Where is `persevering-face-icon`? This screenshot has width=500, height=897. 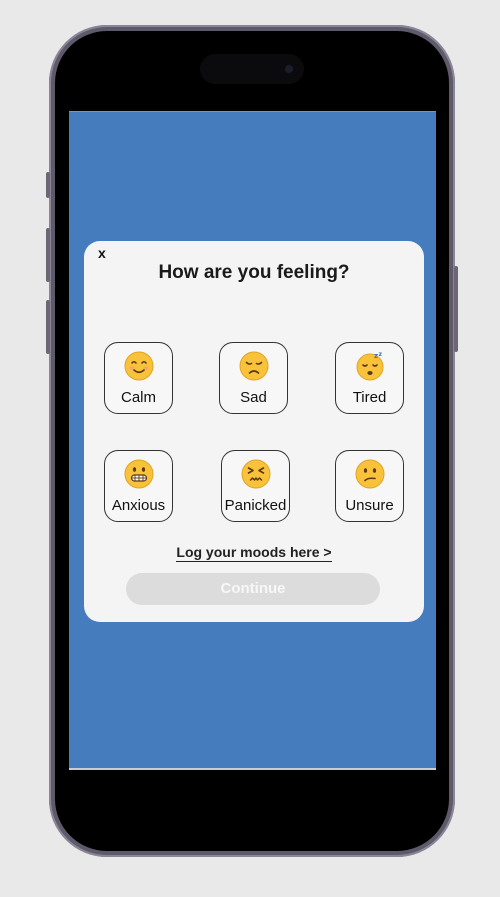
persevering-face-icon is located at coordinates (255, 474).